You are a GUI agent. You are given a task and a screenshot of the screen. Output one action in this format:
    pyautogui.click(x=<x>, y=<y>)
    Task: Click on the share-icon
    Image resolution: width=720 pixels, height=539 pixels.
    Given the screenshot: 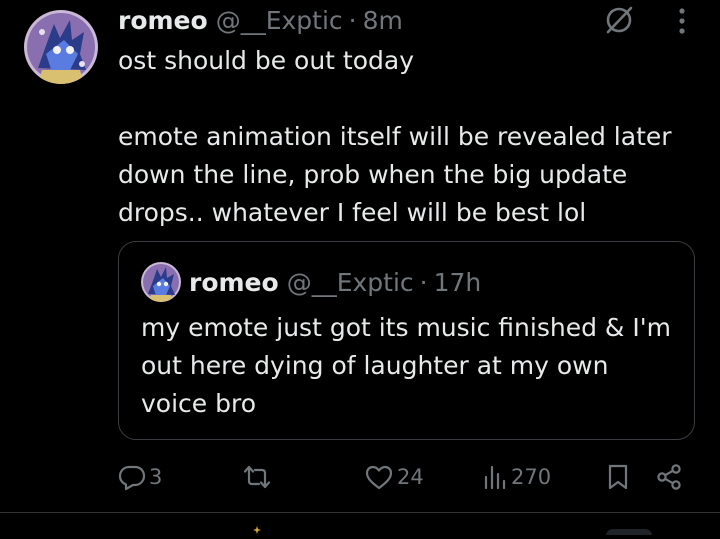 What is the action you would take?
    pyautogui.click(x=669, y=477)
    